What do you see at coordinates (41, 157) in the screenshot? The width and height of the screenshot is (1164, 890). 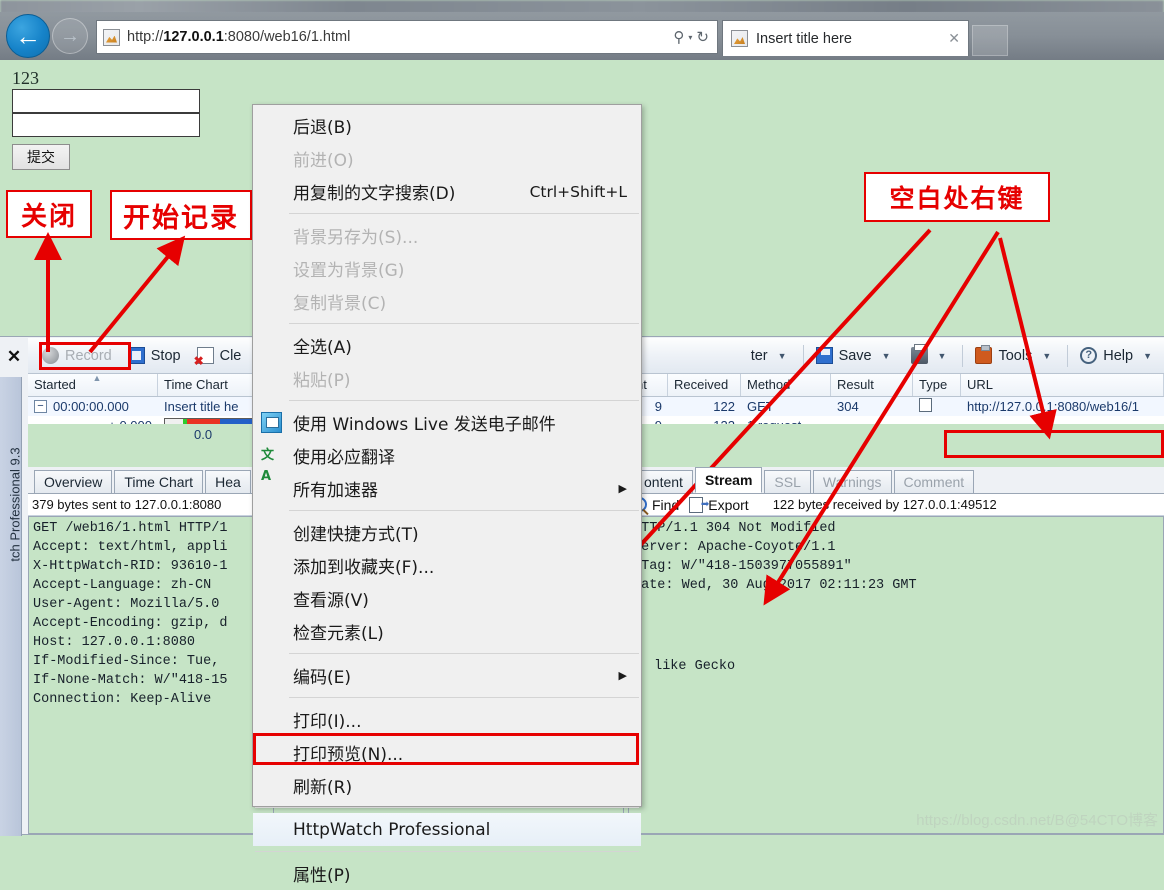 I see `submit-button: 提交` at bounding box center [41, 157].